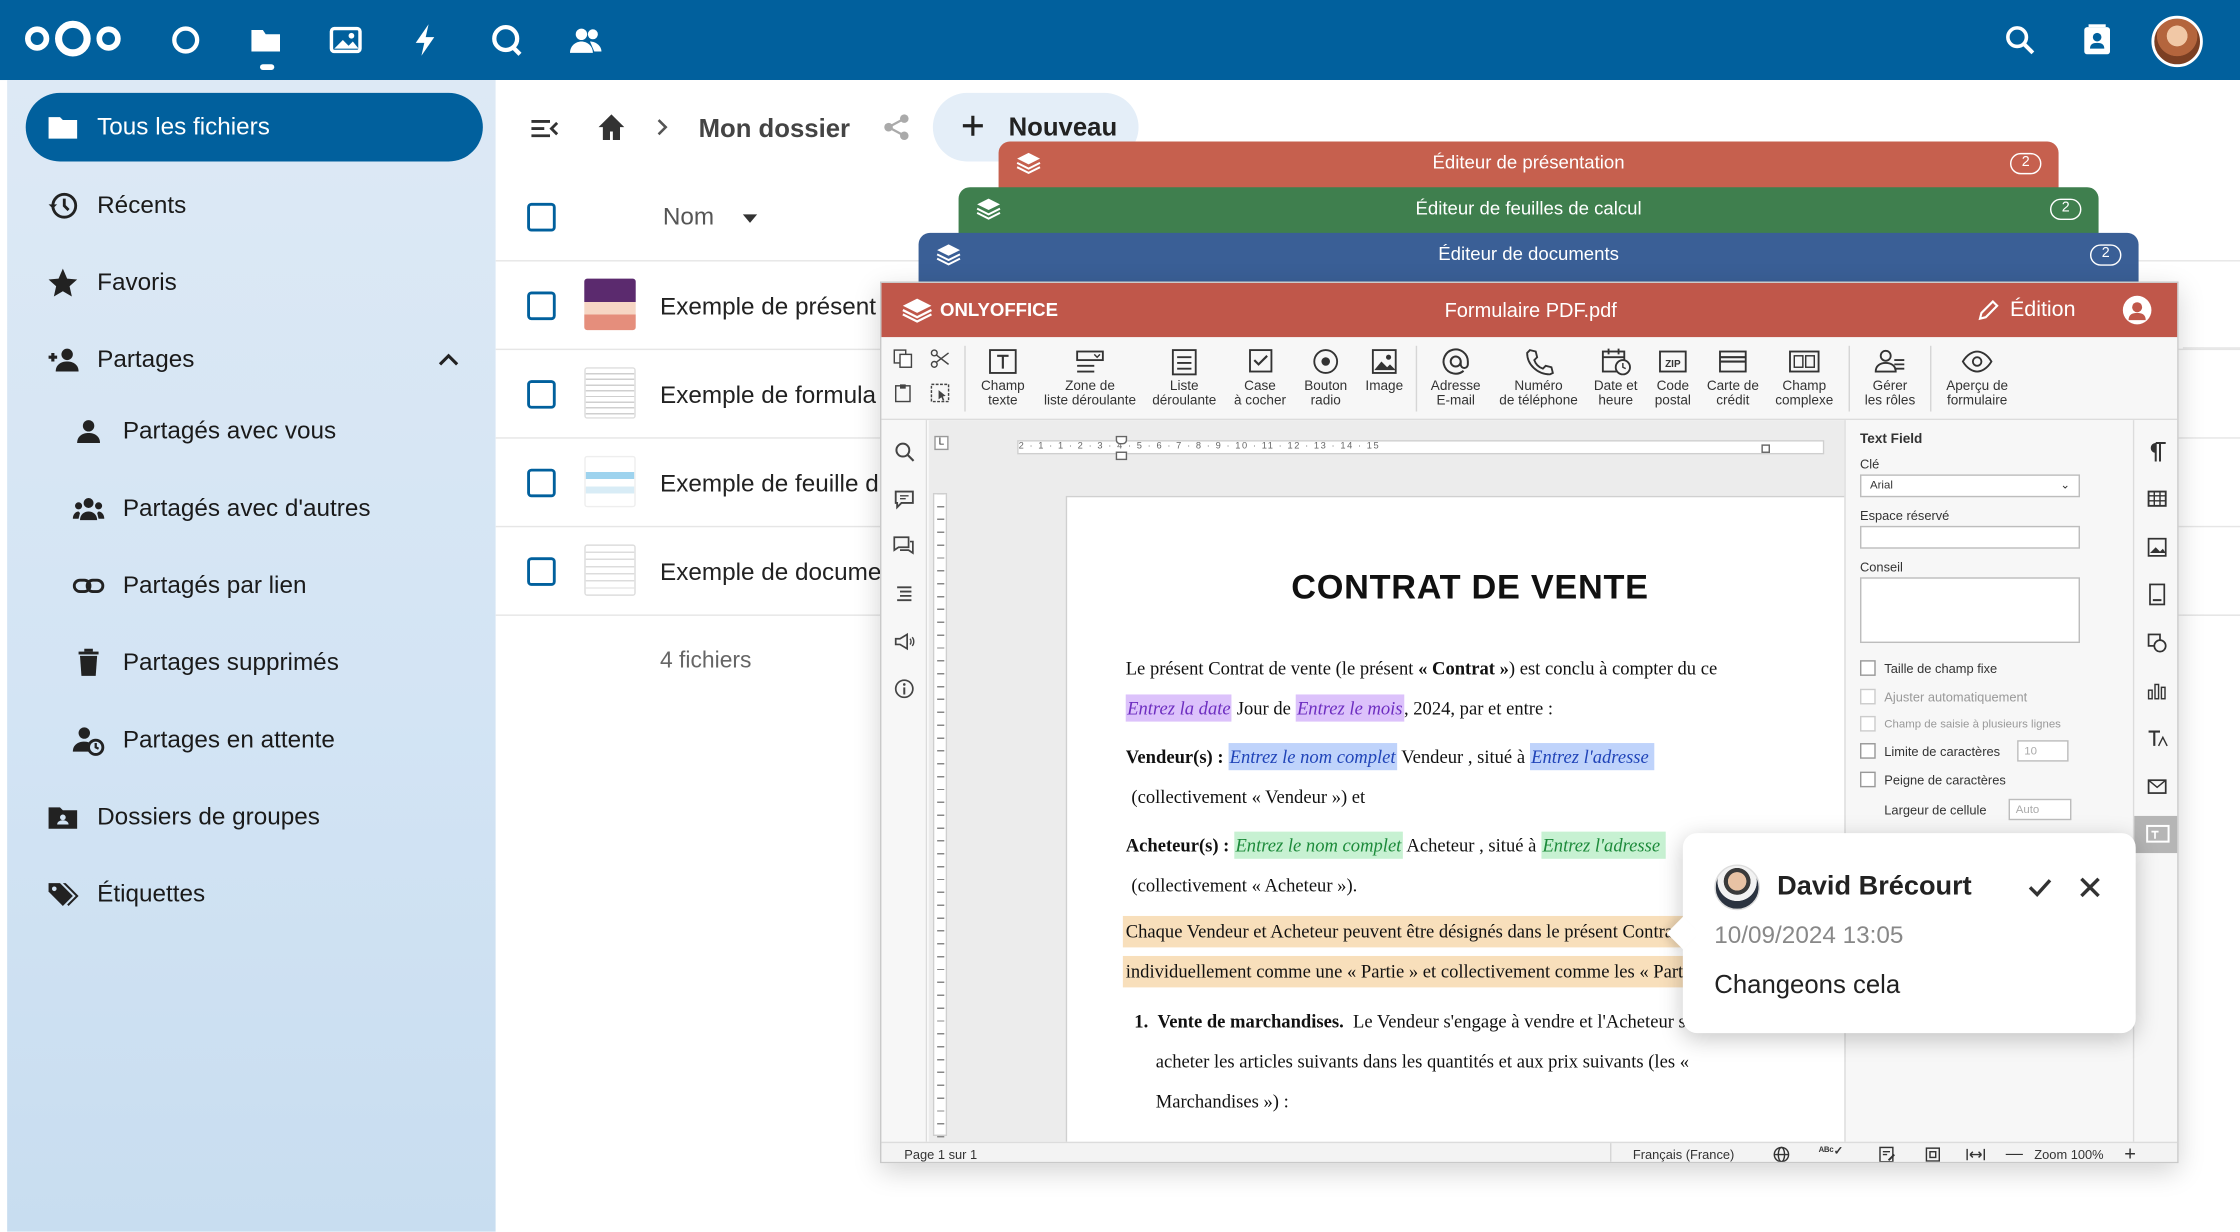 This screenshot has height=1232, width=2240. What do you see at coordinates (1890, 377) in the screenshot?
I see `manage-roles-button: Gérer les rôles` at bounding box center [1890, 377].